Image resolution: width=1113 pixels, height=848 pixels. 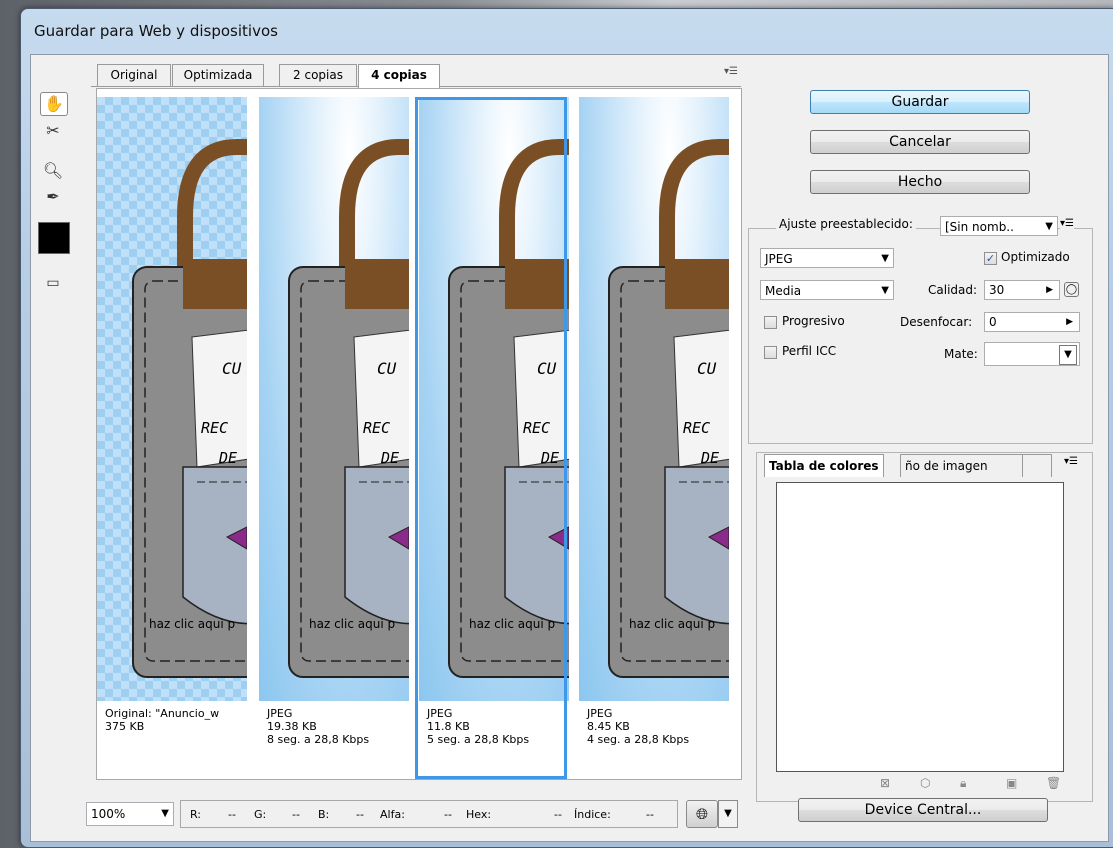 I want to click on new-color-icon: ▣, so click(x=1011, y=783).